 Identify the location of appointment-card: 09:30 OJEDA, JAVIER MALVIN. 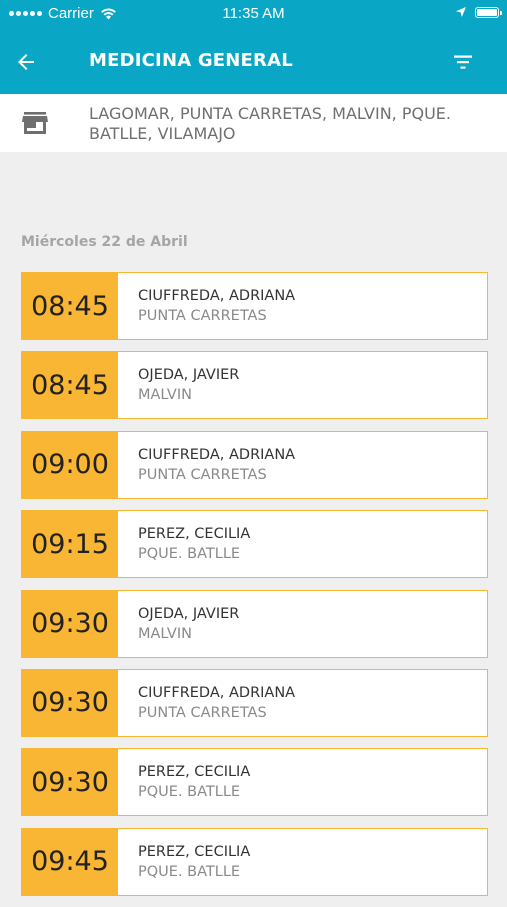
(254, 623).